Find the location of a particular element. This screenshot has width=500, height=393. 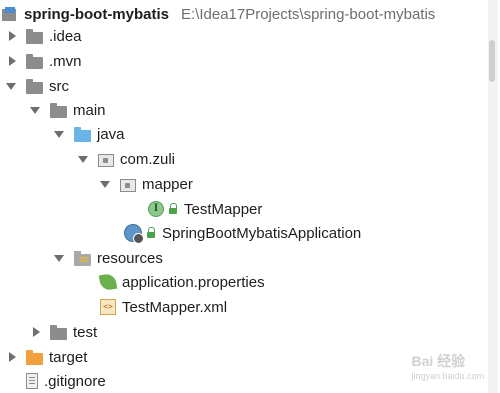

watermark: Bai 经验 jingyan.baidu.com is located at coordinates (447, 366).